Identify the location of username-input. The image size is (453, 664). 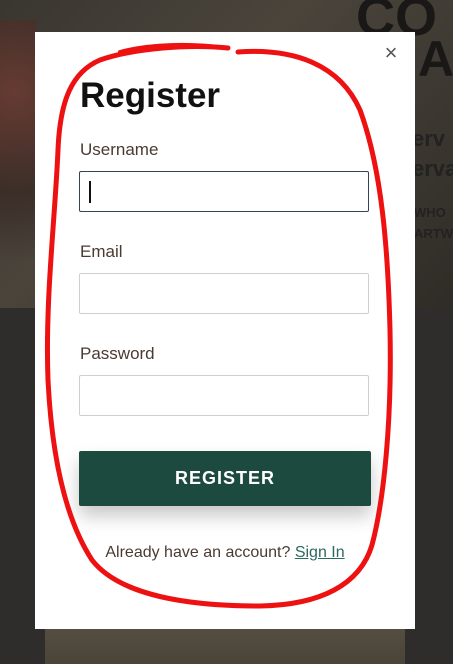
(224, 191).